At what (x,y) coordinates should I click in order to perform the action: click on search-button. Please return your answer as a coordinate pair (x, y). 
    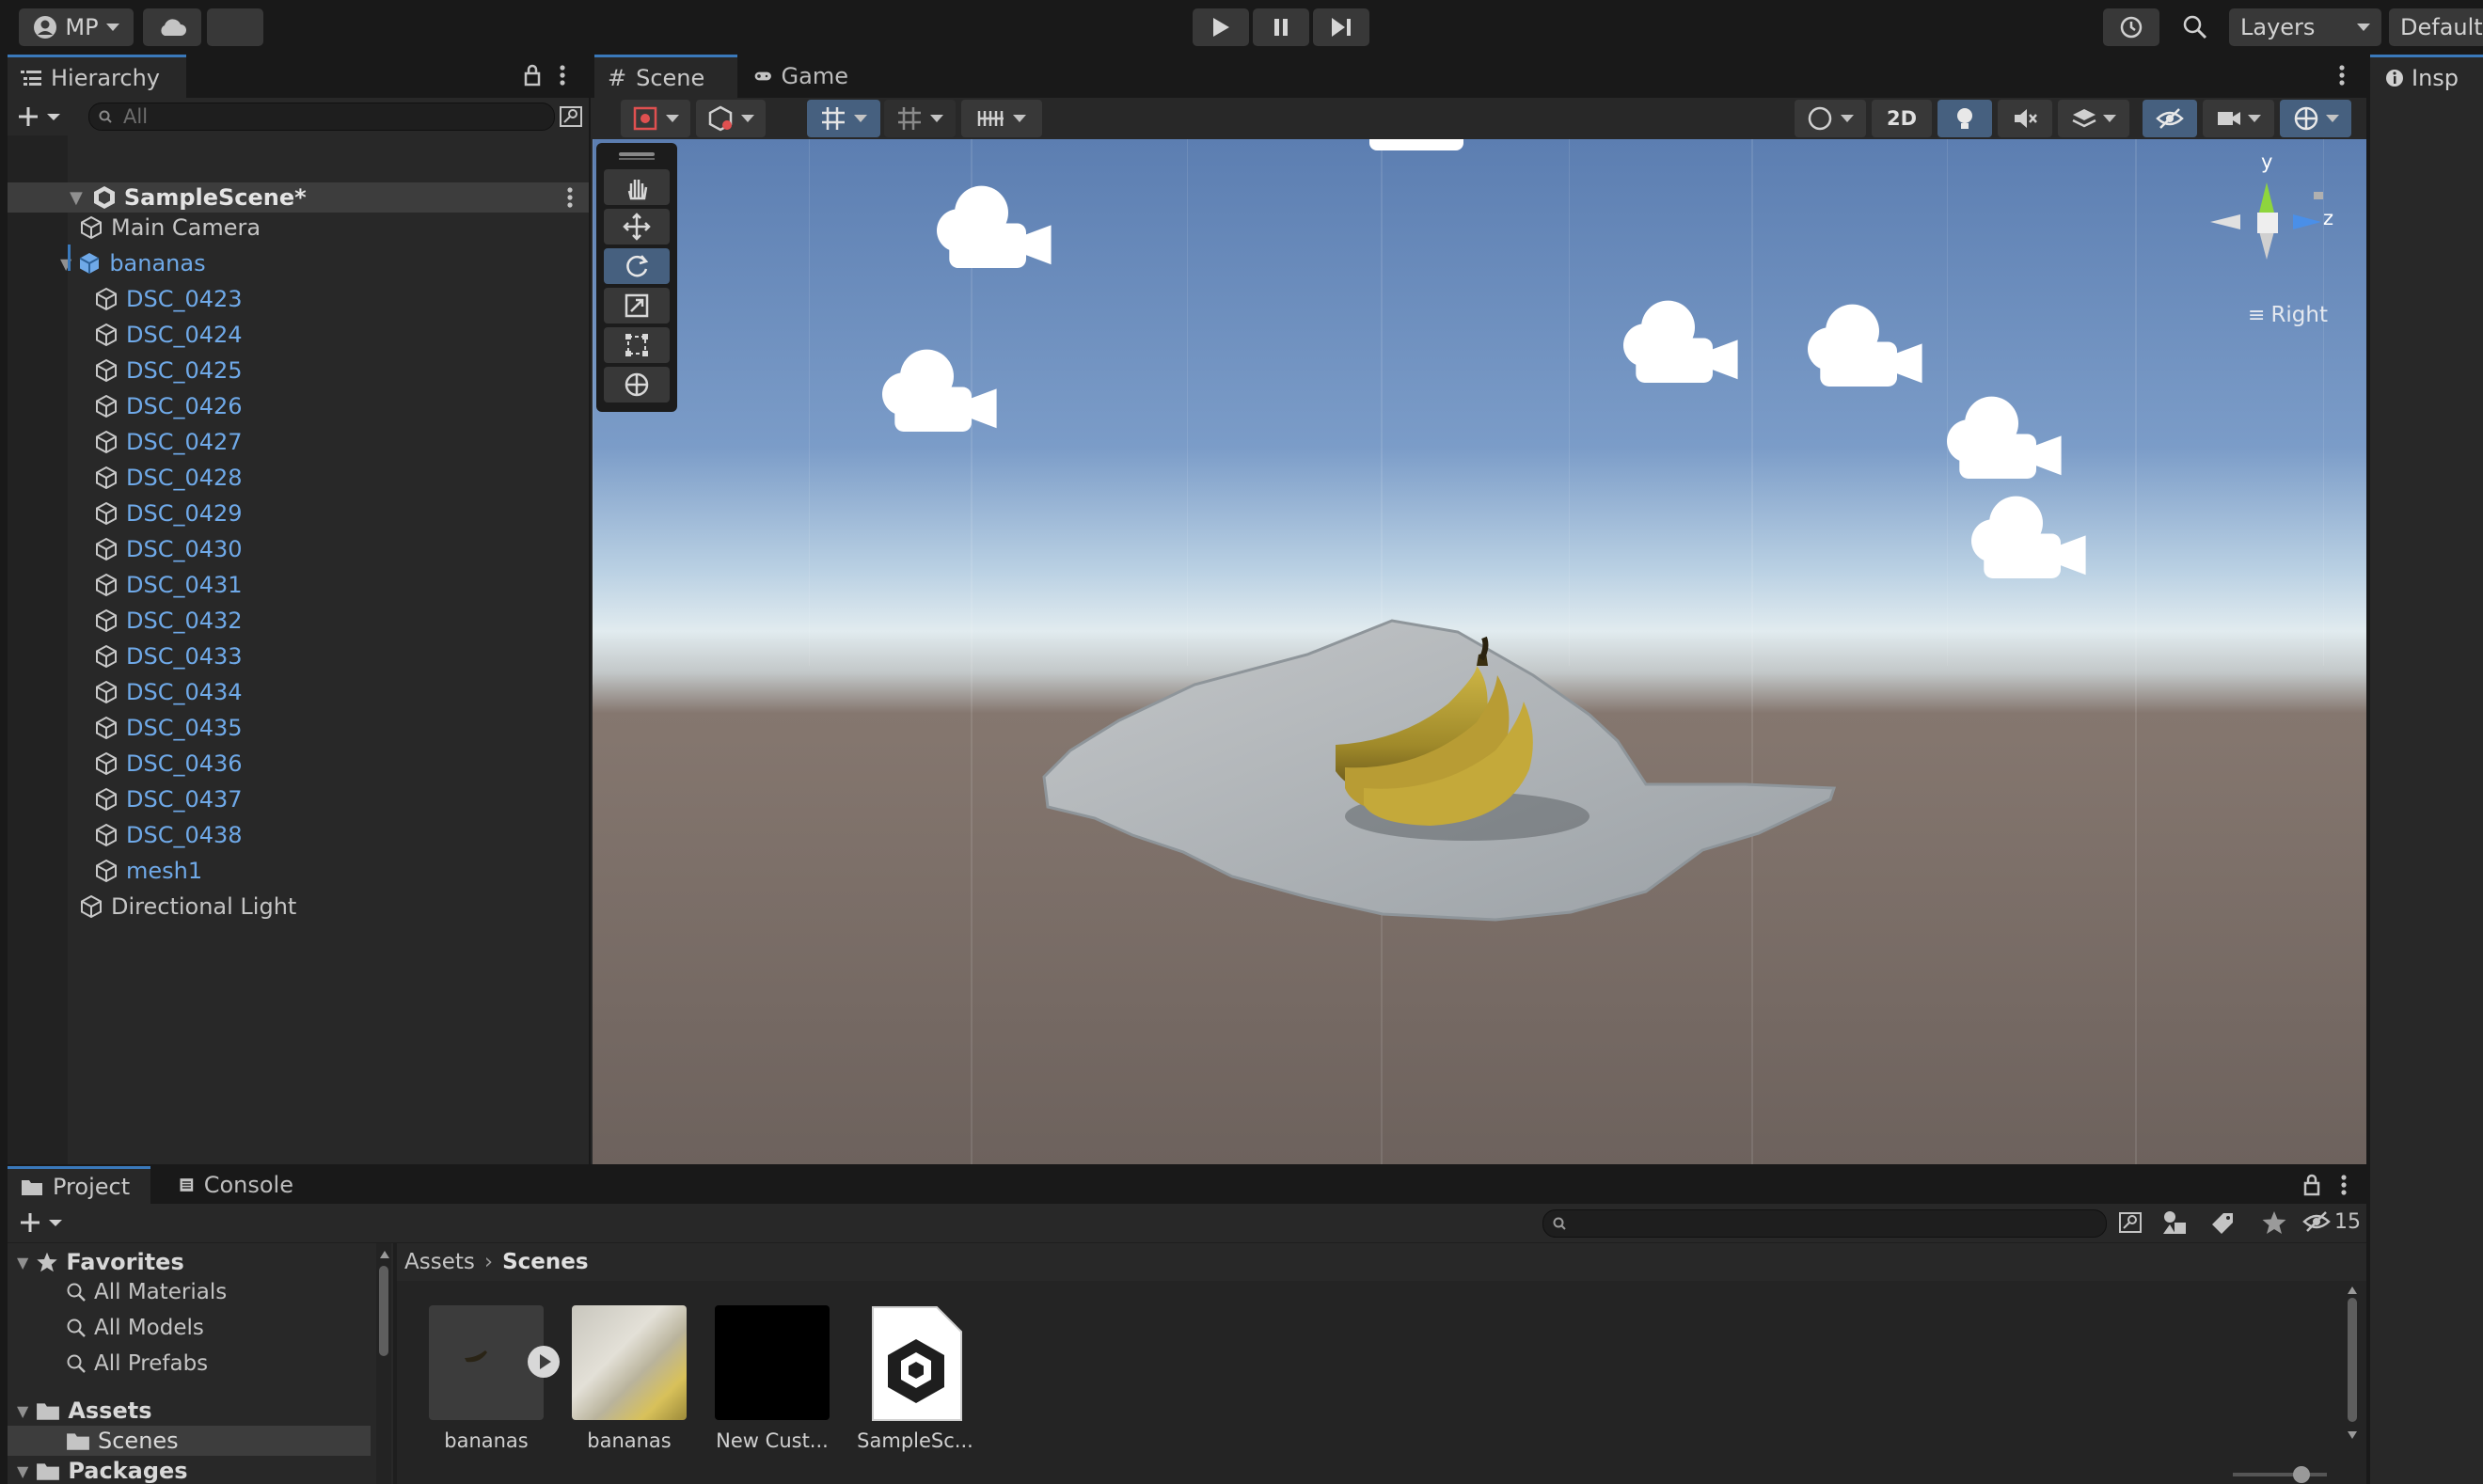
    Looking at the image, I should click on (2195, 27).